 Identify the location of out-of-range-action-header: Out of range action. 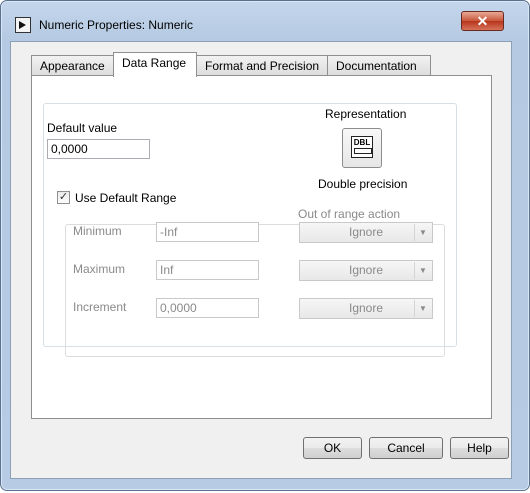
(349, 214).